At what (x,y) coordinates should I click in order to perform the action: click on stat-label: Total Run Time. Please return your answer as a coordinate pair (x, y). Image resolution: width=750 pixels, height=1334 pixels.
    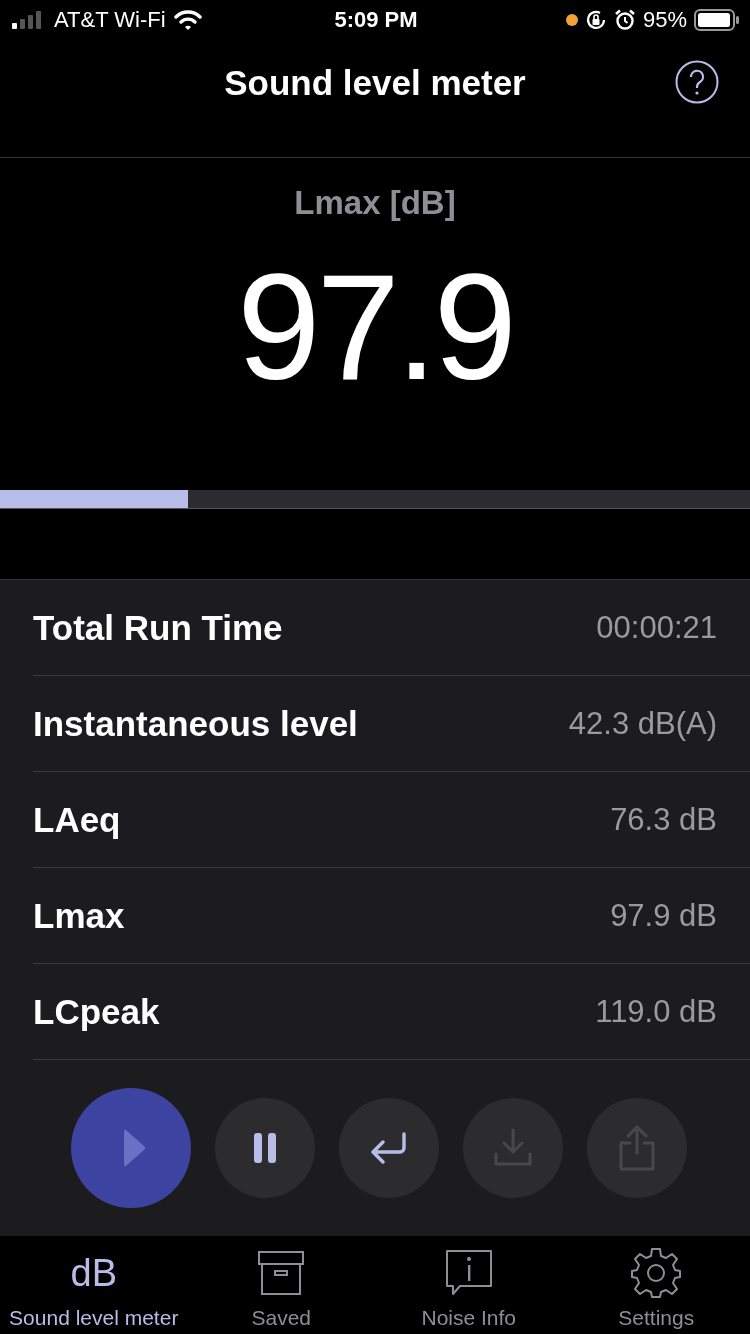
    Looking at the image, I should click on (158, 627).